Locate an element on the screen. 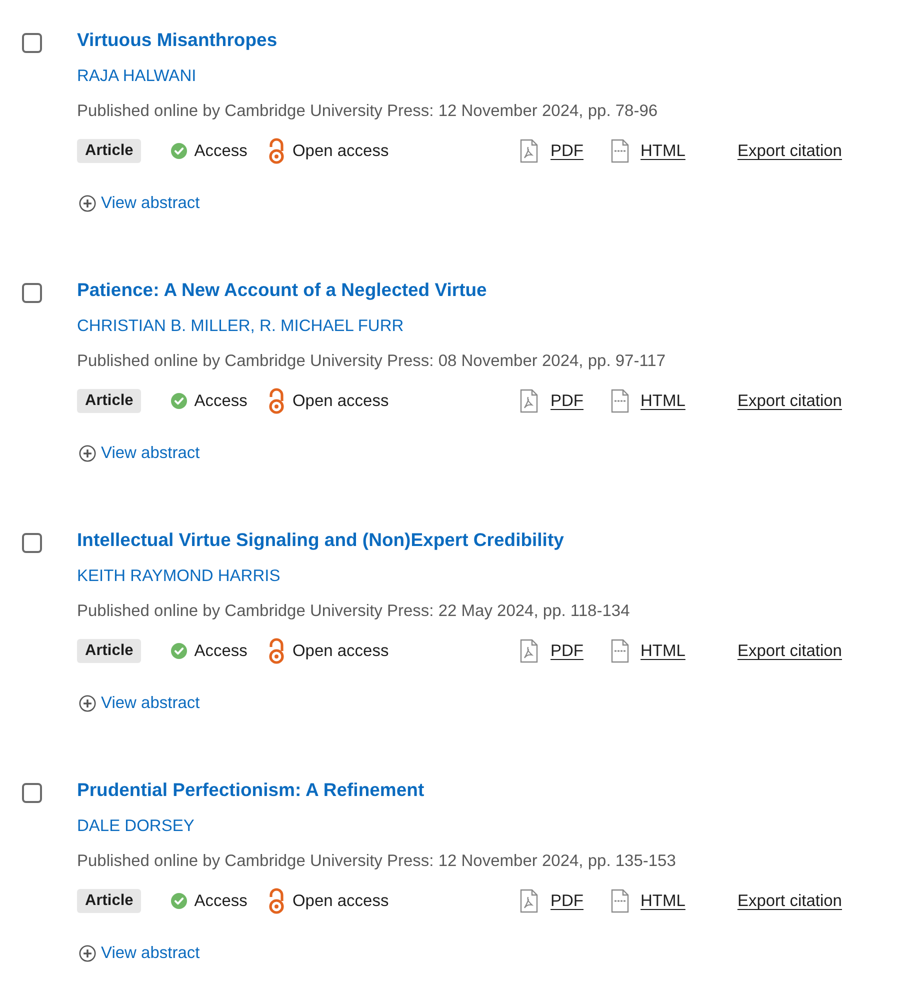 The image size is (915, 1000). publication-info: Published online by Cambridge University Press: 12 November 2024, pp. 135-153 is located at coordinates (376, 861).